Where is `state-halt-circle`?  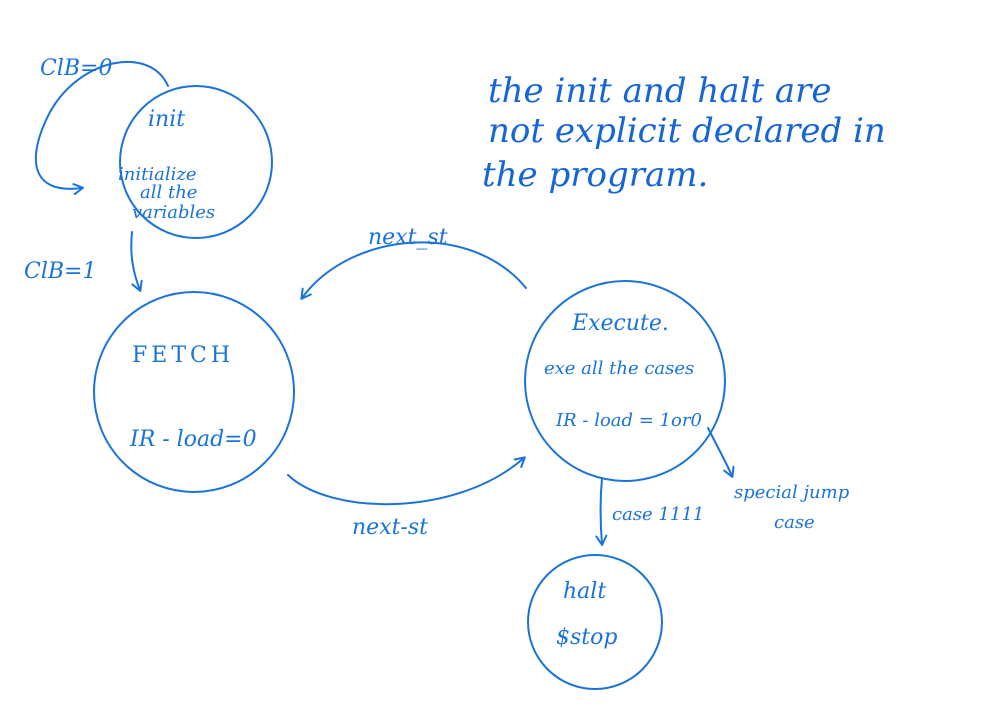
state-halt-circle is located at coordinates (595, 622).